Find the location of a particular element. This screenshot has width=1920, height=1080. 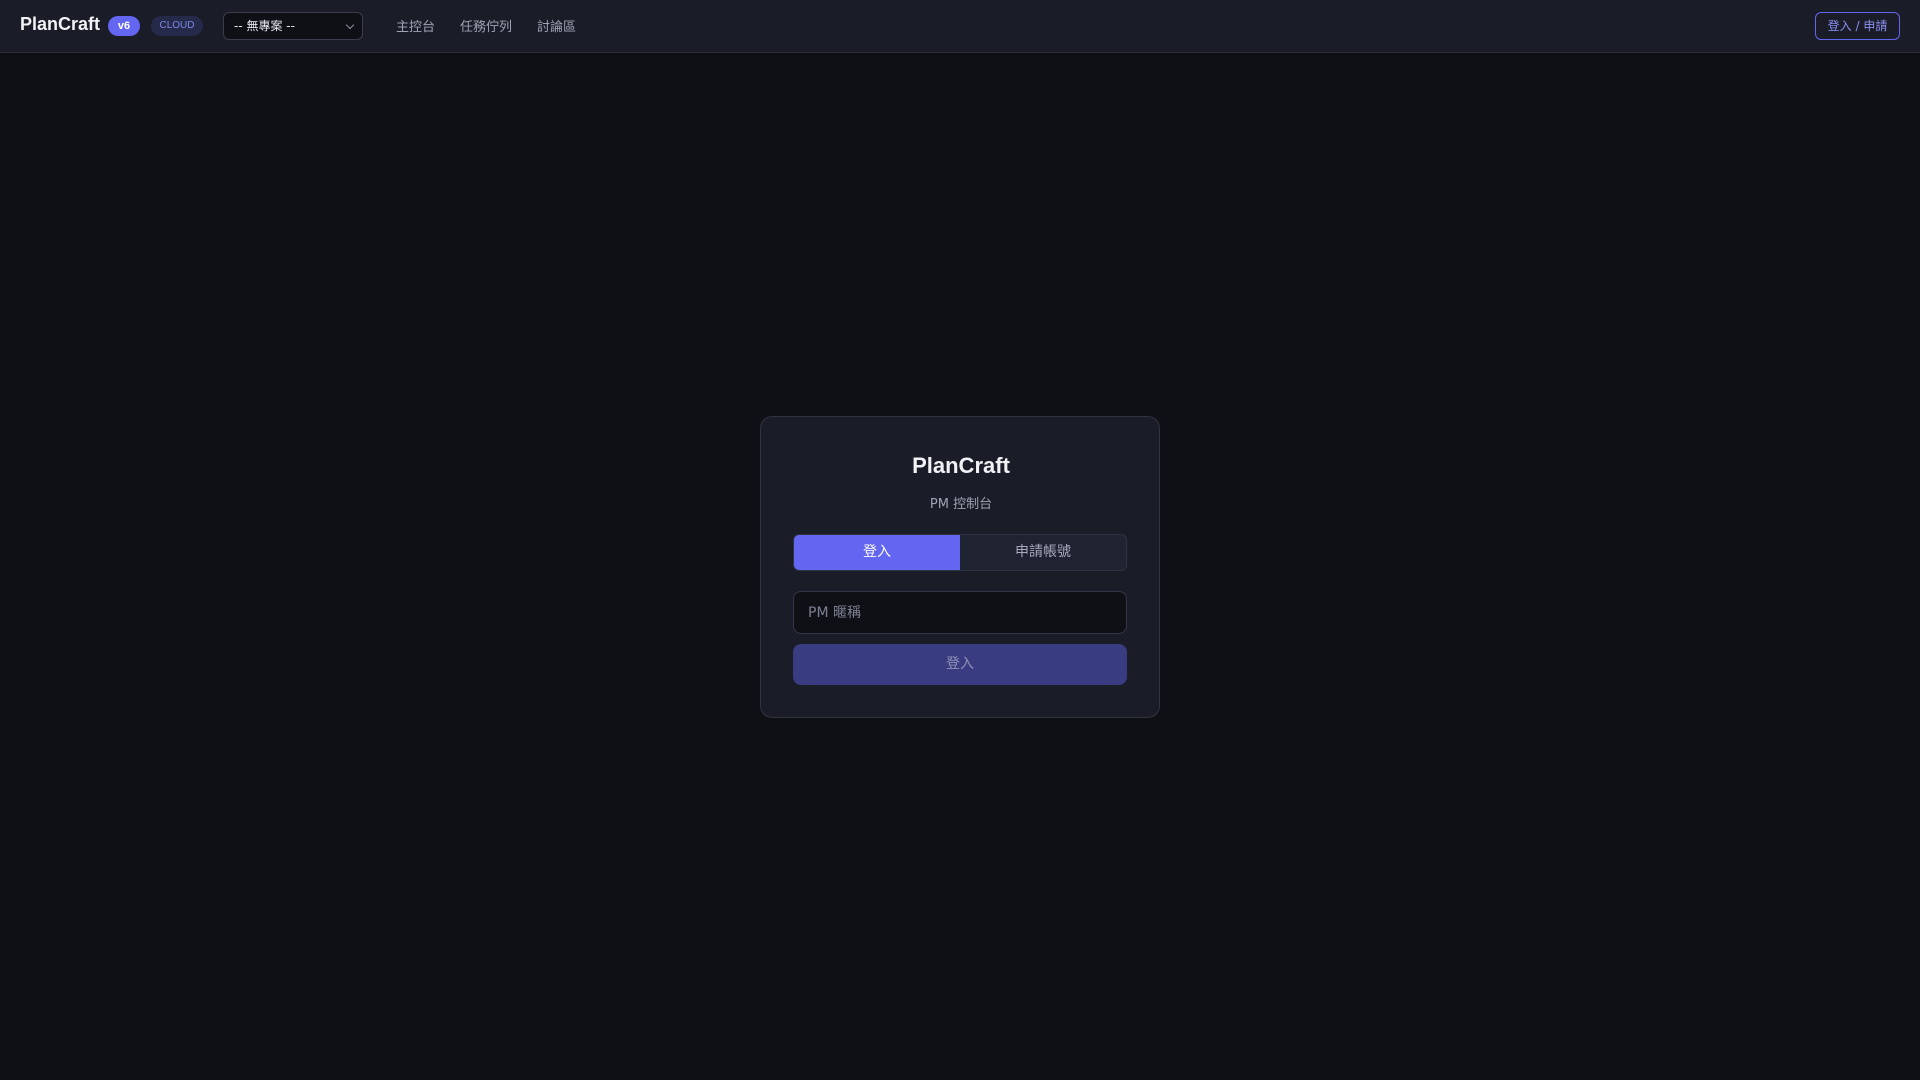

login-card: PlanCraft PM 控制台 登入 申請帳號 登入 is located at coordinates (960, 567).